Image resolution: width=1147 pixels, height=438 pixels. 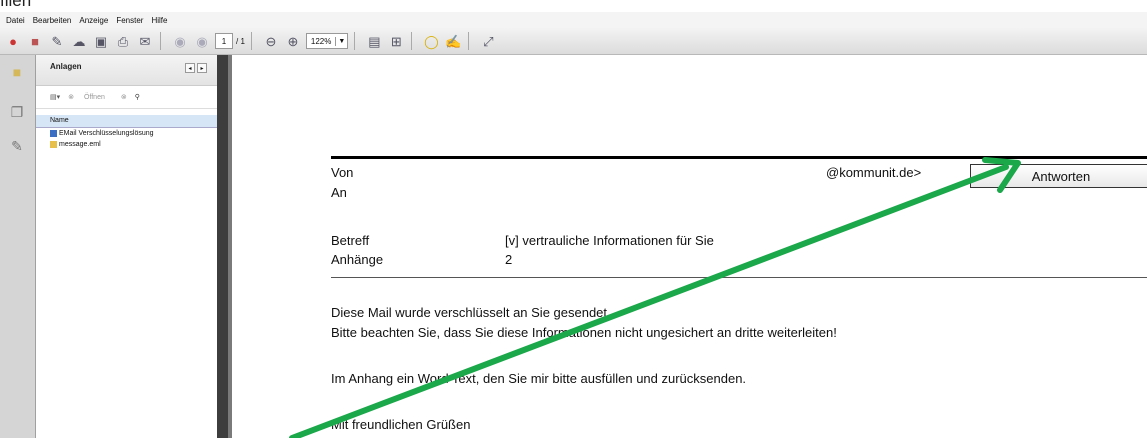 I want to click on header-rule, so click(x=739, y=157).